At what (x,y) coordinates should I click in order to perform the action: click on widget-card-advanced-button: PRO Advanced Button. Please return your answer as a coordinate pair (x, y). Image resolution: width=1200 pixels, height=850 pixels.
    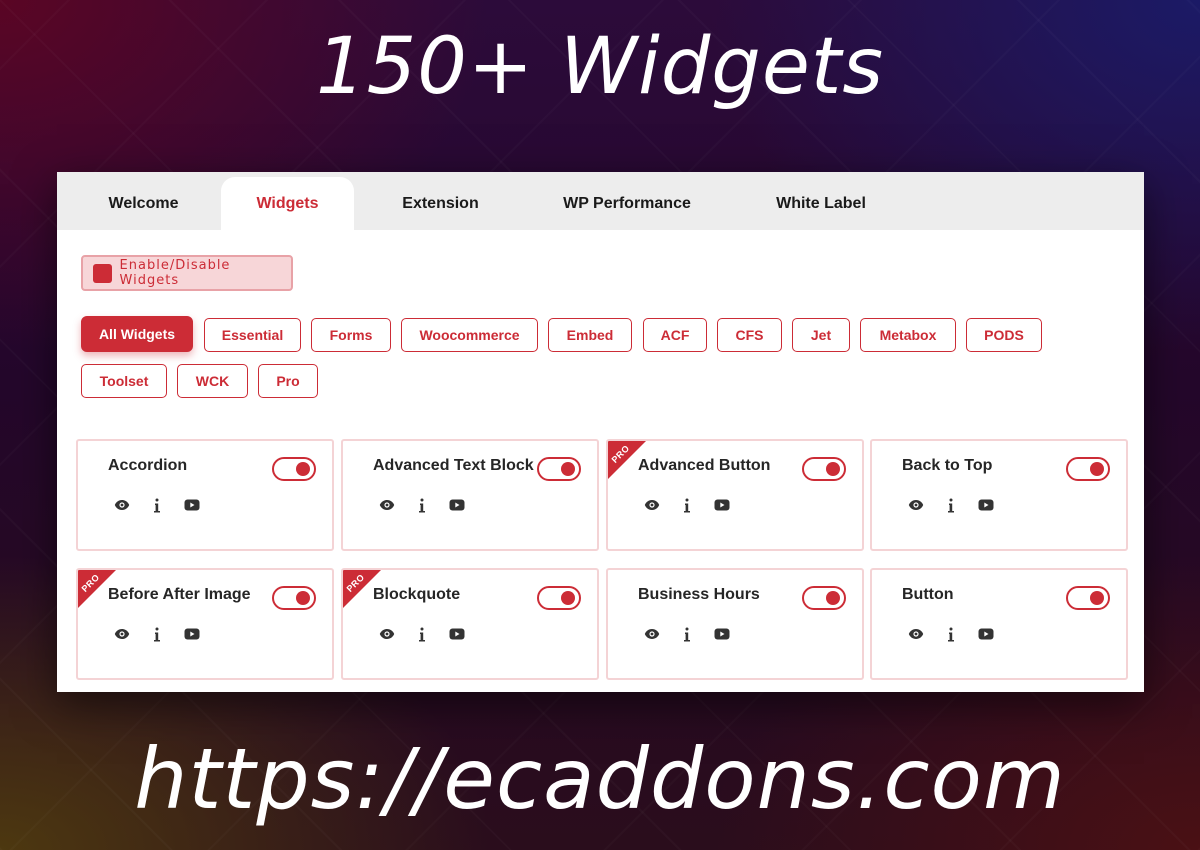
    Looking at the image, I should click on (735, 495).